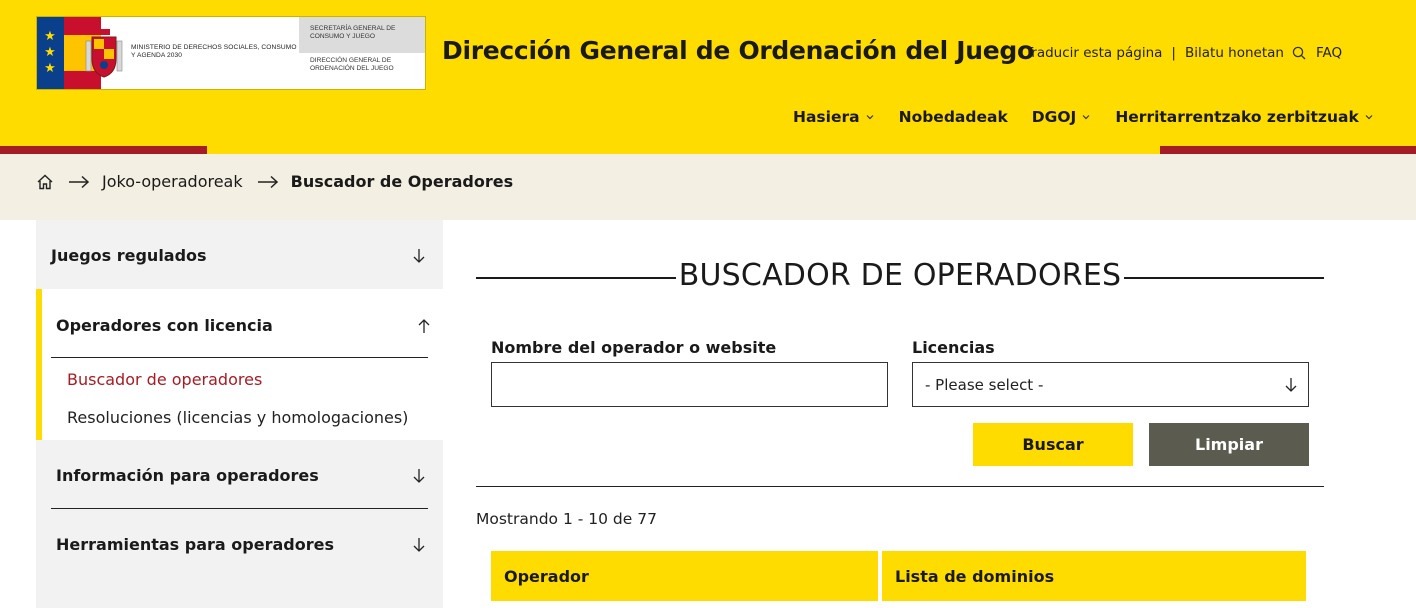  Describe the element at coordinates (239, 255) in the screenshot. I see `sidebar-item-juegos-regulados: Juegos regulados` at that location.